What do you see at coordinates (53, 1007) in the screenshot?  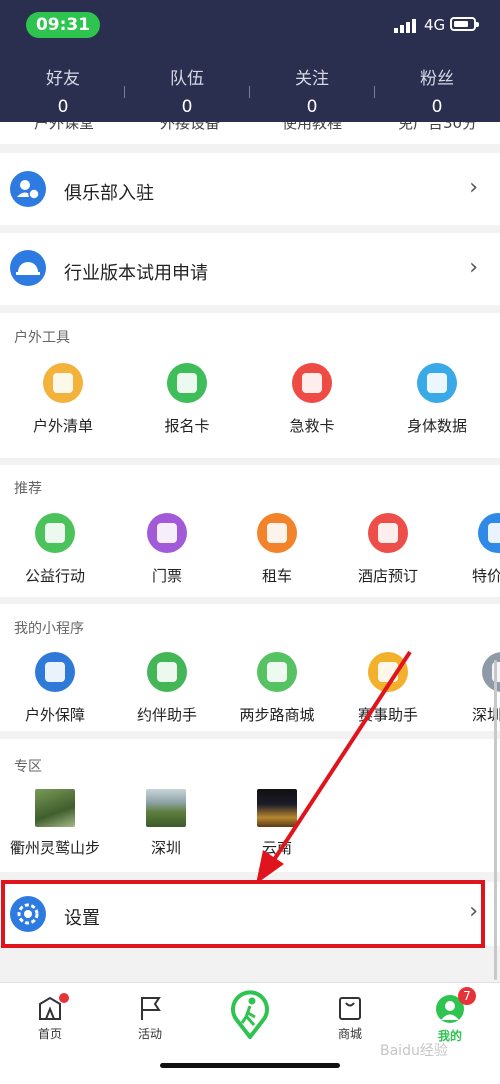 I see `home-icon` at bounding box center [53, 1007].